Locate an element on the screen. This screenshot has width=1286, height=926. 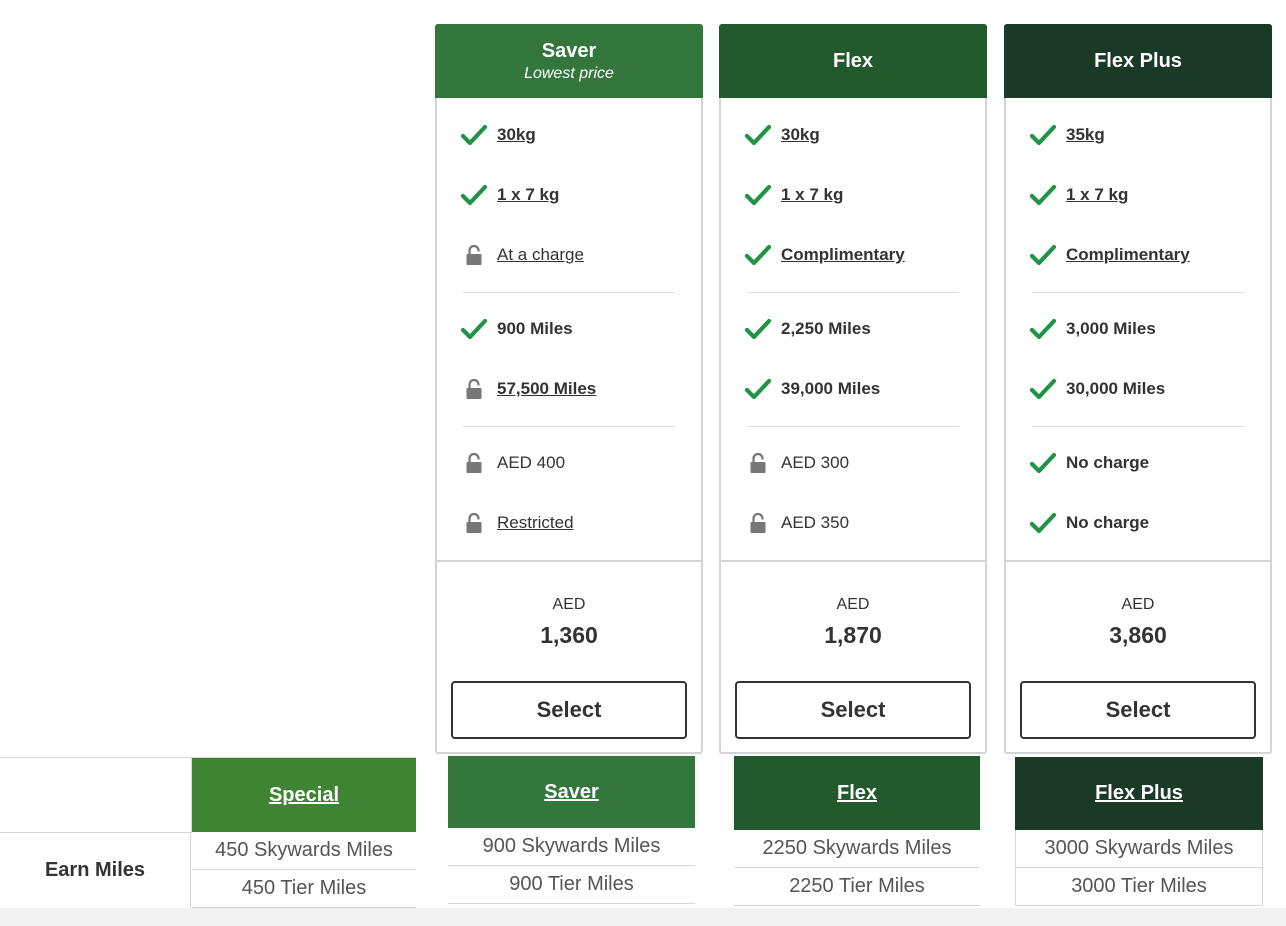
feature-link: At a charge is located at coordinates (540, 255).